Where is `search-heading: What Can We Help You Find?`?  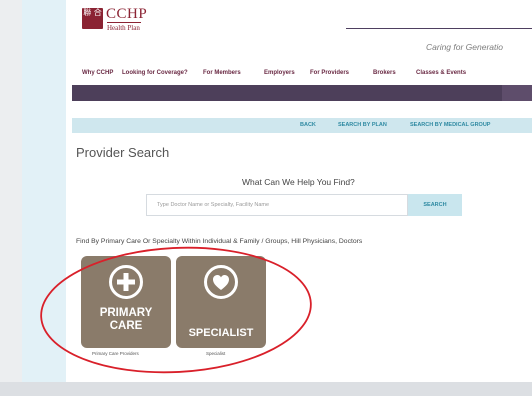 search-heading: What Can We Help You Find? is located at coordinates (298, 182).